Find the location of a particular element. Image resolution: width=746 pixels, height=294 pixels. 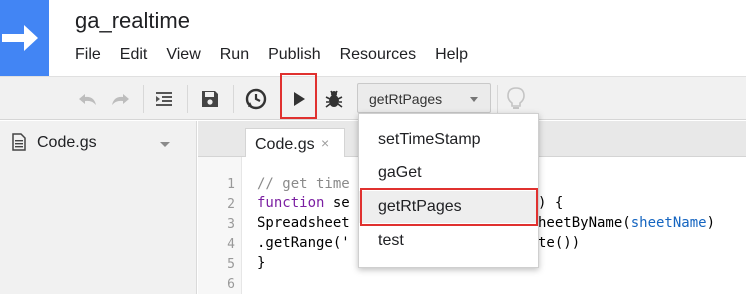

apps-script-arrow-icon is located at coordinates (20, 38).